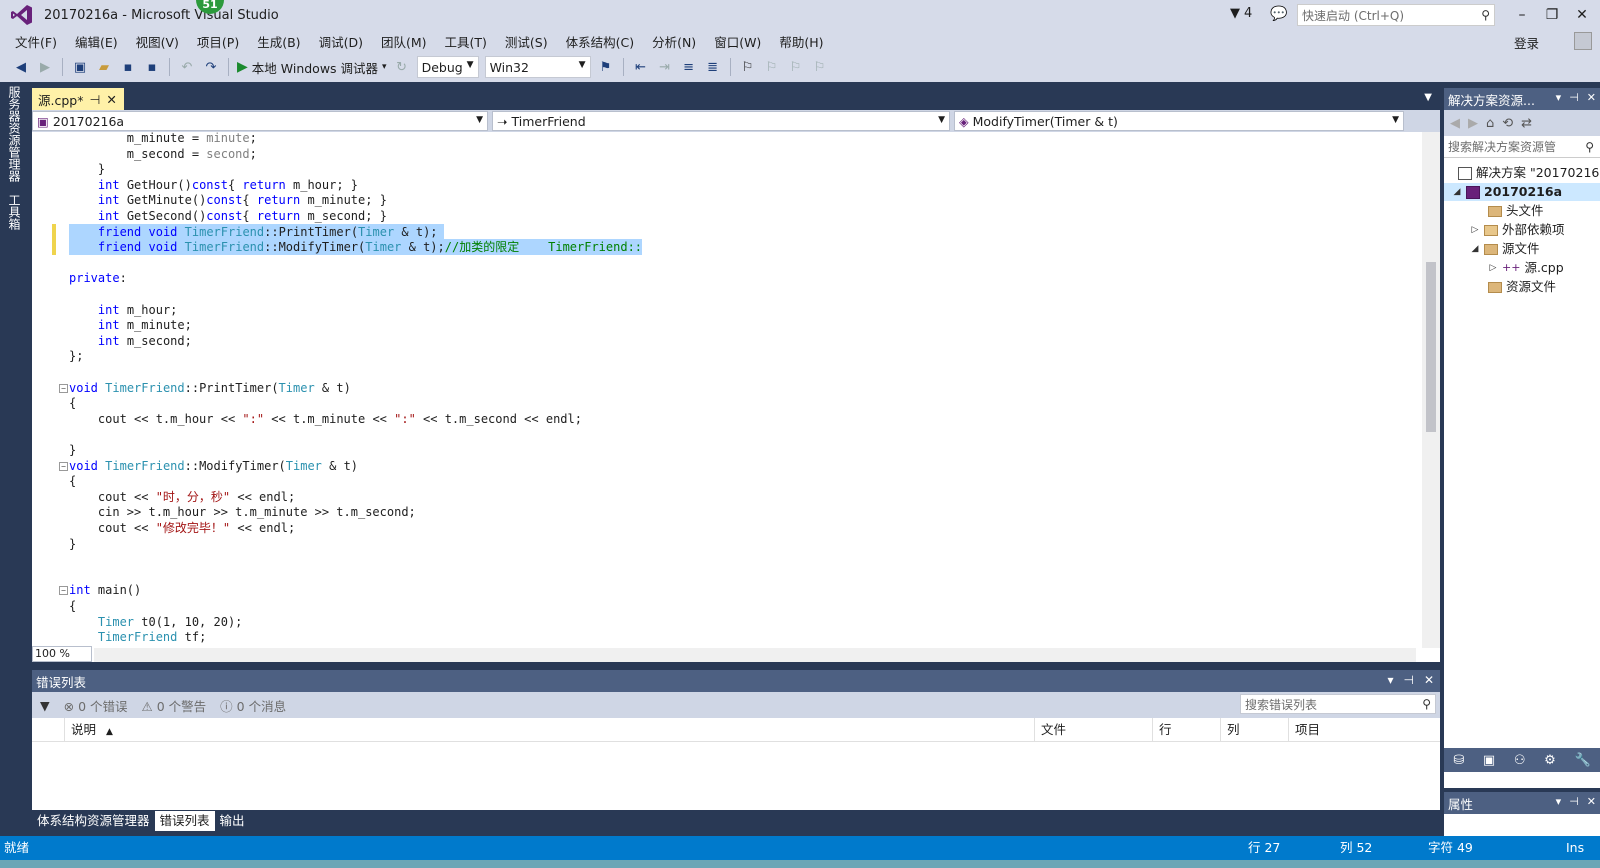 The height and width of the screenshot is (868, 1600). What do you see at coordinates (14, 212) in the screenshot?
I see `toolbox-tab: 工具箱` at bounding box center [14, 212].